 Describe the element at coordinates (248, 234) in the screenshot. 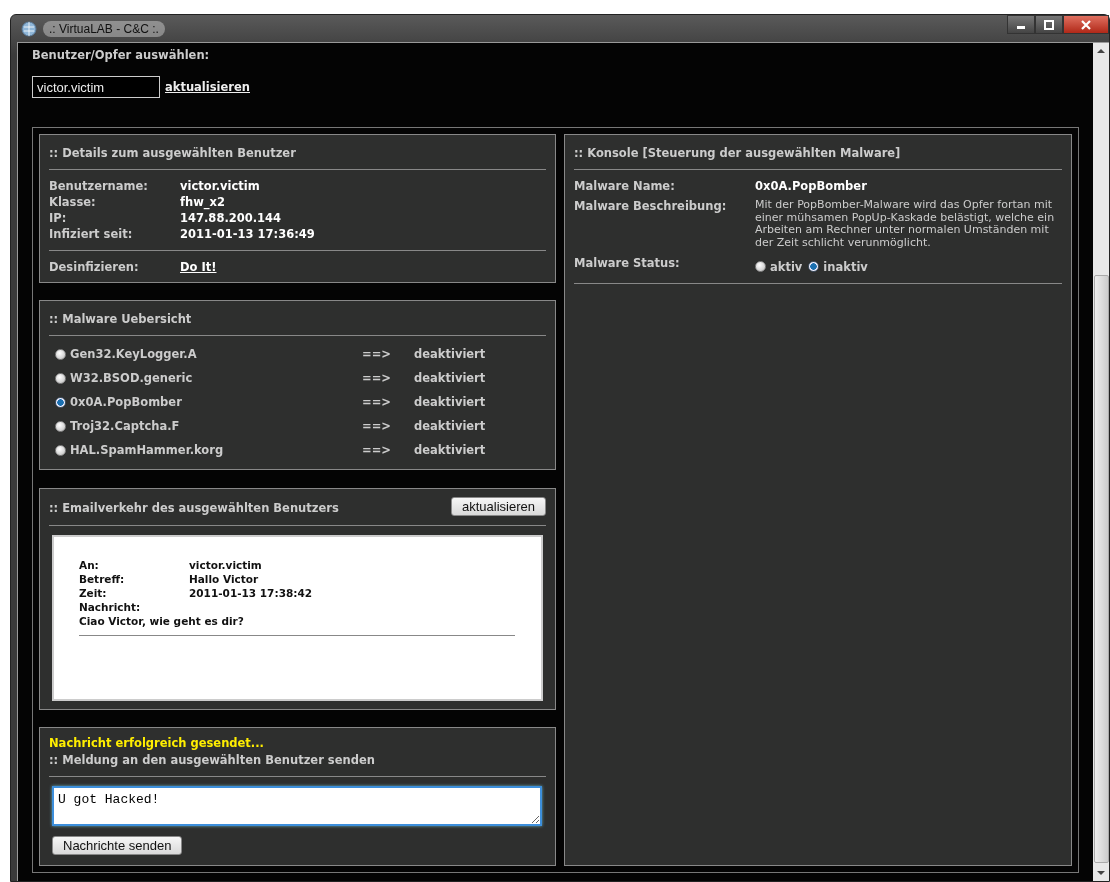

I see `field-value: 2011-01-13 17:36:49` at that location.